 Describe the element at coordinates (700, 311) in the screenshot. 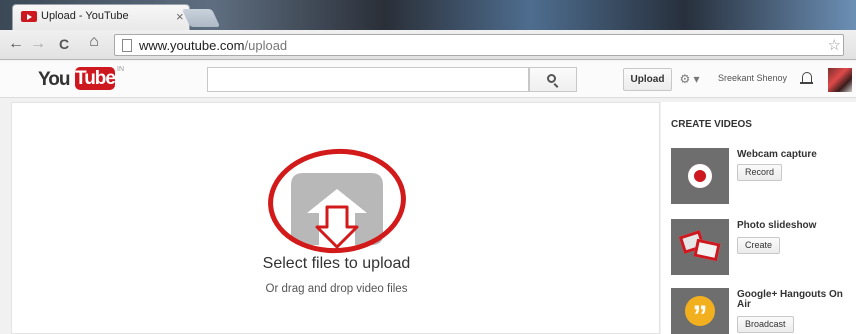

I see `hangouts-icon` at that location.